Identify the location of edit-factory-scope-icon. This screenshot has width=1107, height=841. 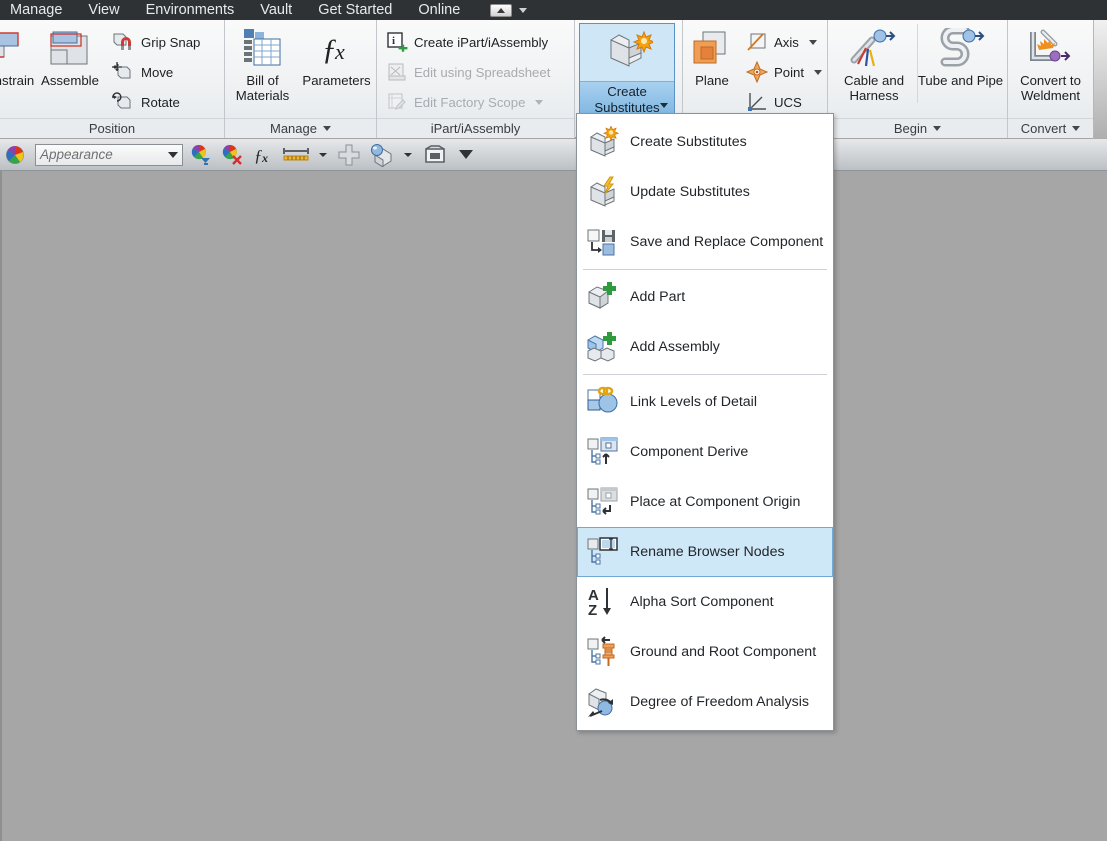
(397, 102).